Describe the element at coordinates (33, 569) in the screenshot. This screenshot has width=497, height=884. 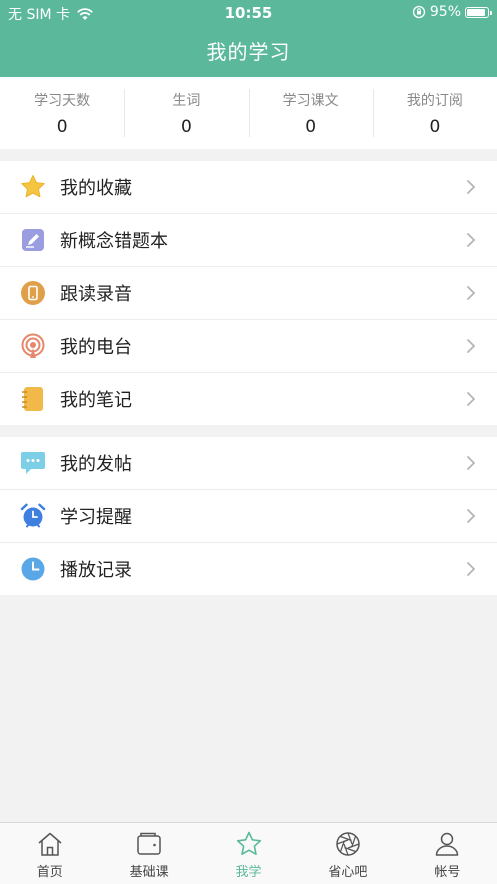
I see `clock-icon` at that location.